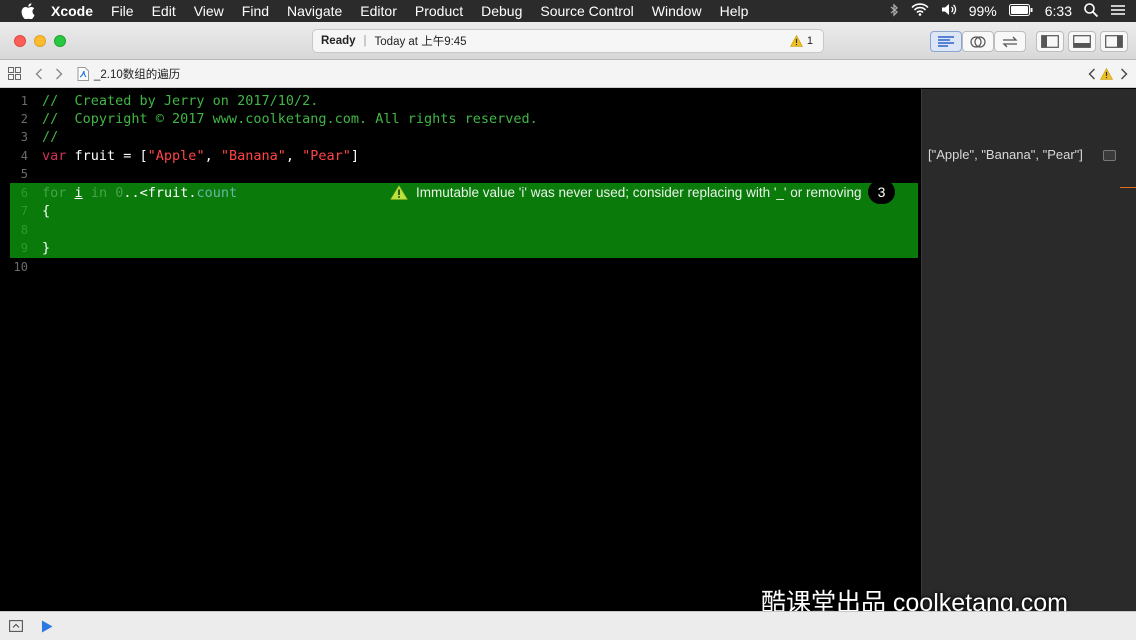 The width and height of the screenshot is (1136, 640). What do you see at coordinates (46, 210) in the screenshot?
I see `code-brace: {` at bounding box center [46, 210].